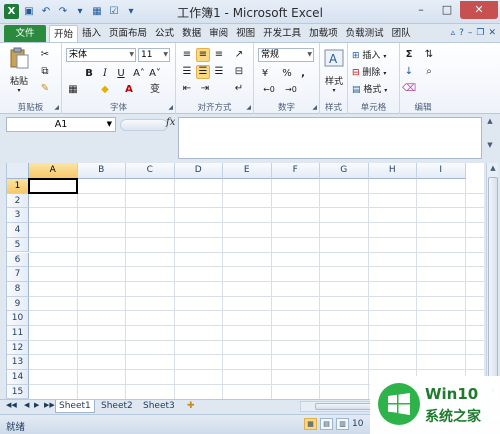 The width and height of the screenshot is (500, 434). I want to click on page-layout-view-icon: ▤, so click(326, 424).